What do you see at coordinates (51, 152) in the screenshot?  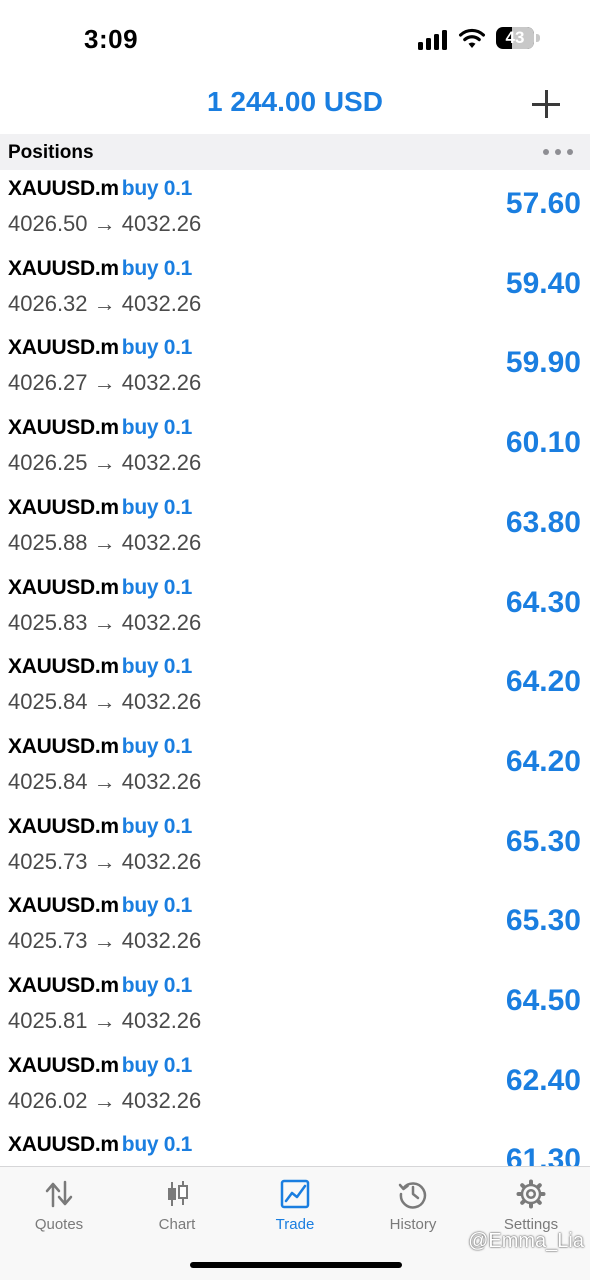 I see `section-title: Positions` at bounding box center [51, 152].